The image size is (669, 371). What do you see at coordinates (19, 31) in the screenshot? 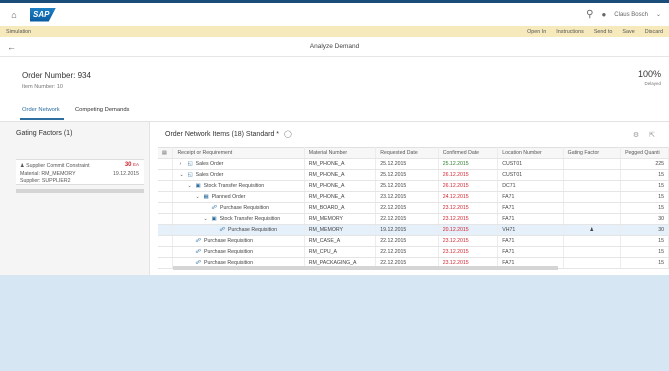
I see `simulation-label: Simulation` at bounding box center [19, 31].